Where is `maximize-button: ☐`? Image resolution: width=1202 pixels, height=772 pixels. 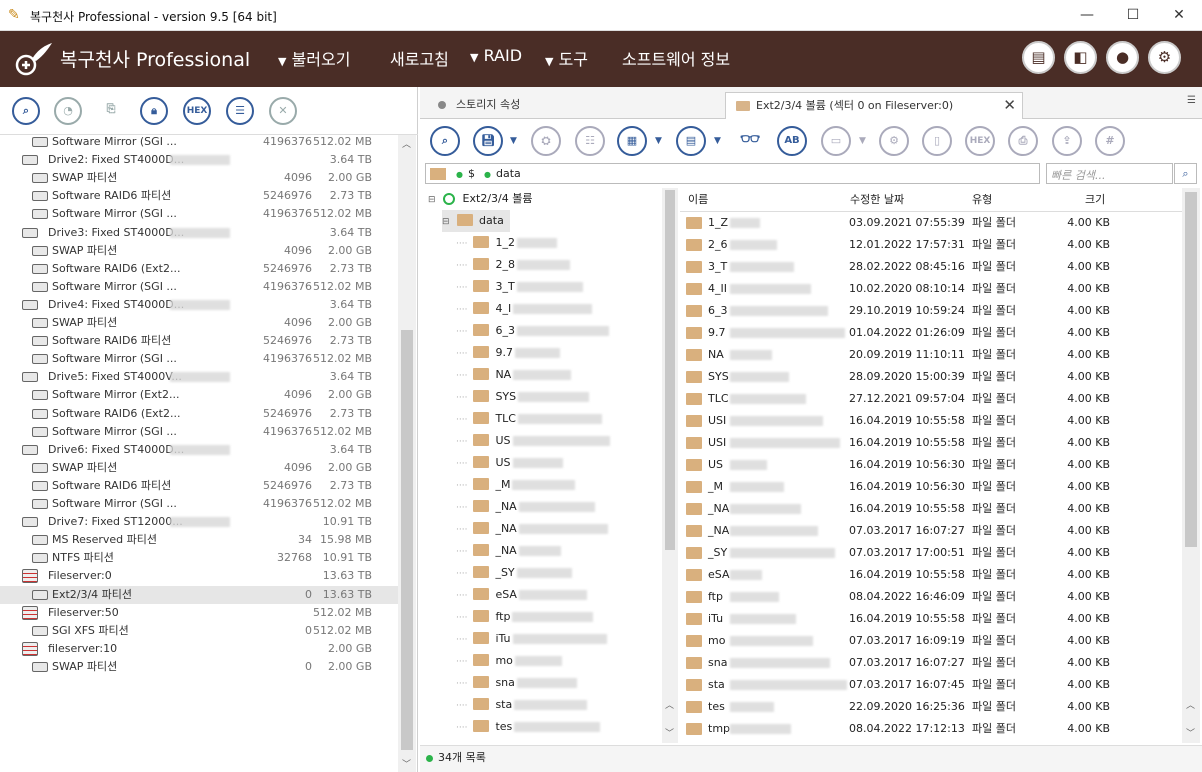 maximize-button: ☐ is located at coordinates (1133, 15).